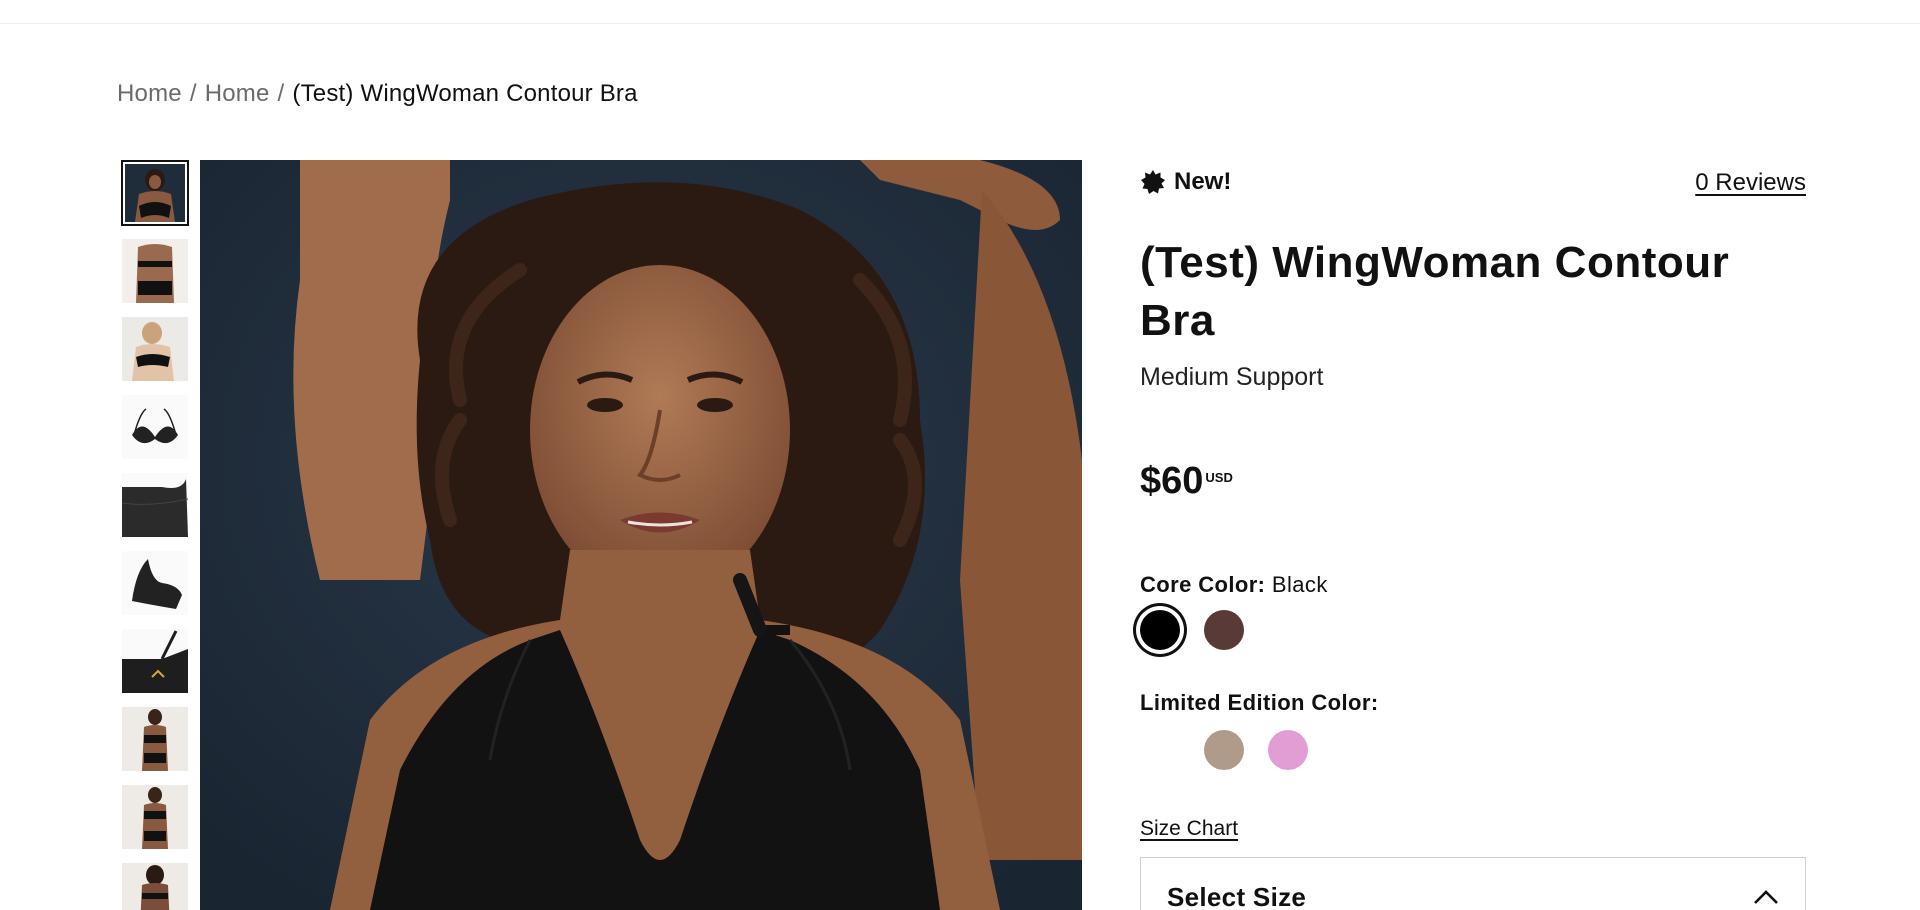 The image size is (1920, 910). Describe the element at coordinates (149, 93) in the screenshot. I see `breadcrumb-home-1: Home` at that location.